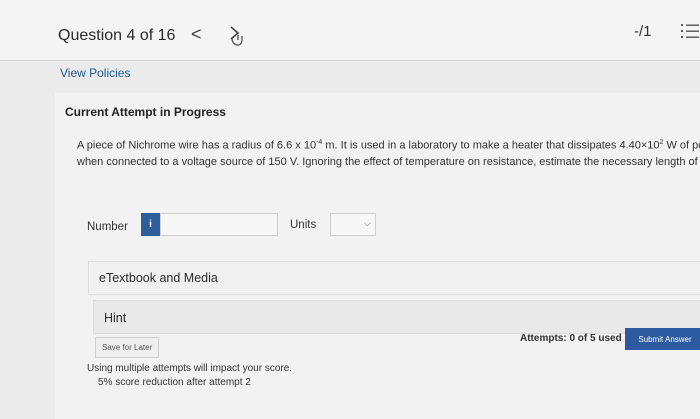 This screenshot has height=419, width=700. Describe the element at coordinates (117, 35) in the screenshot. I see `question-counter: Question 4 of 16` at that location.